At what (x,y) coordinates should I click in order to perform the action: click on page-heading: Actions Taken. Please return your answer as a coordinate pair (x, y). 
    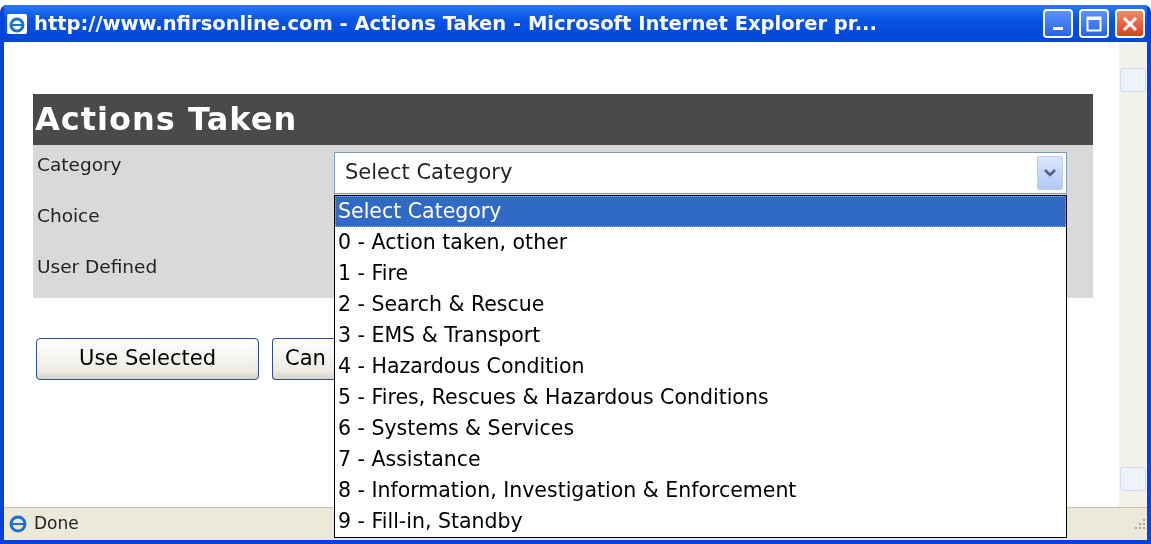
    Looking at the image, I should click on (563, 119).